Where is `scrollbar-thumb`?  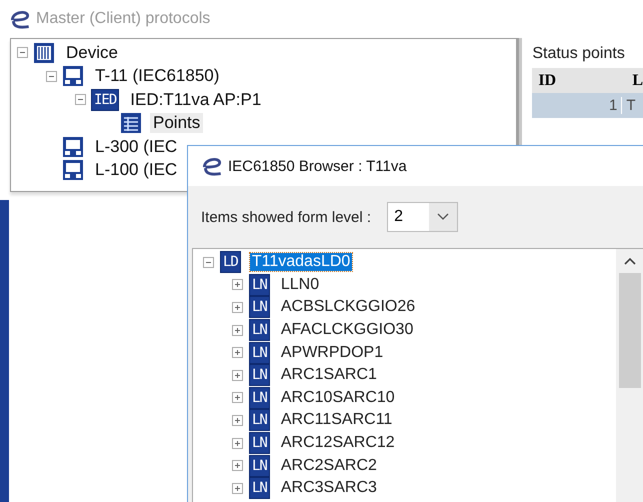
scrollbar-thumb is located at coordinates (630, 330).